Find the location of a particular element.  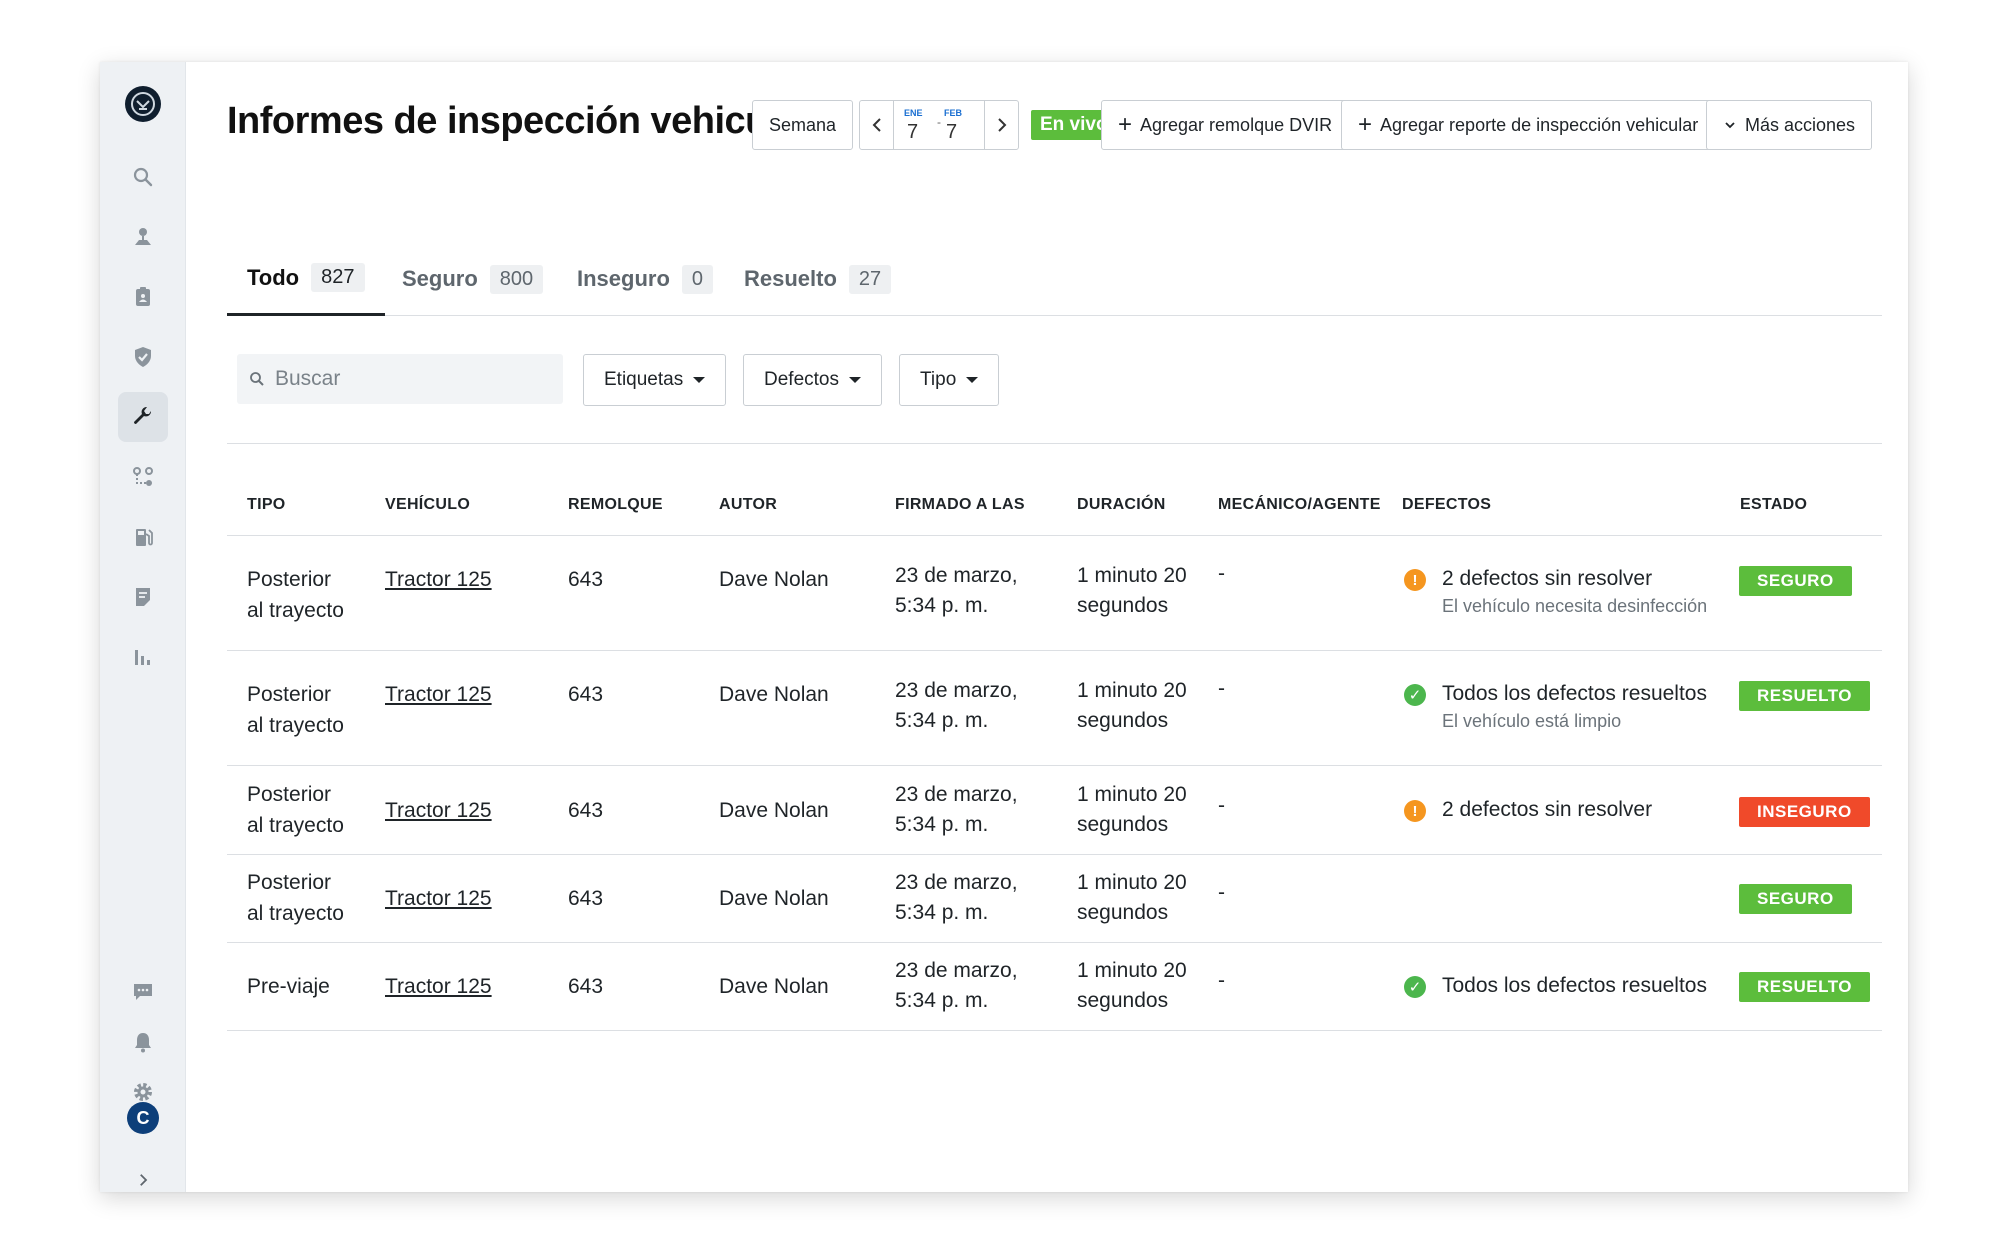

tab-resolved: Resuelto 27 is located at coordinates (817, 279).